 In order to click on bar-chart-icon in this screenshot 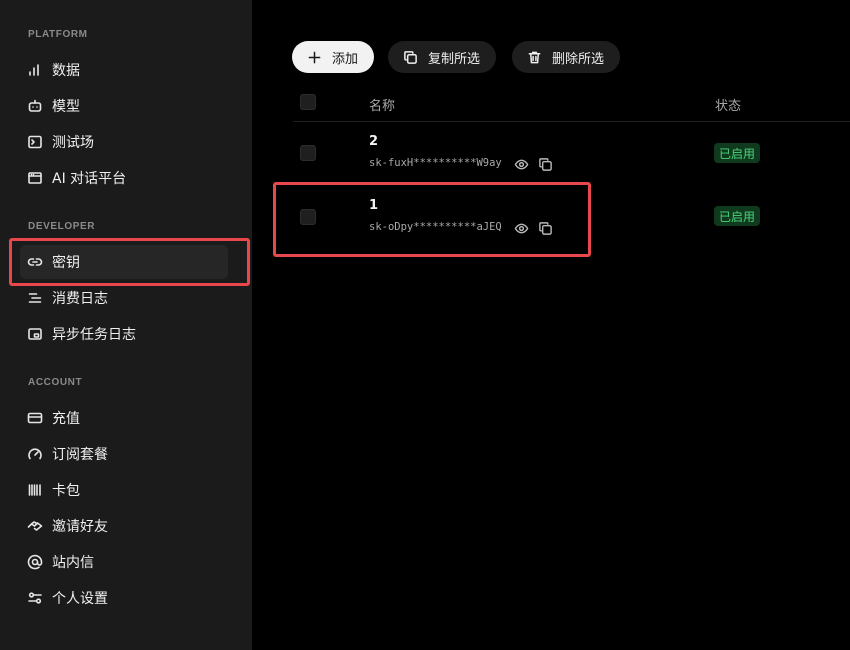, I will do `click(35, 70)`.